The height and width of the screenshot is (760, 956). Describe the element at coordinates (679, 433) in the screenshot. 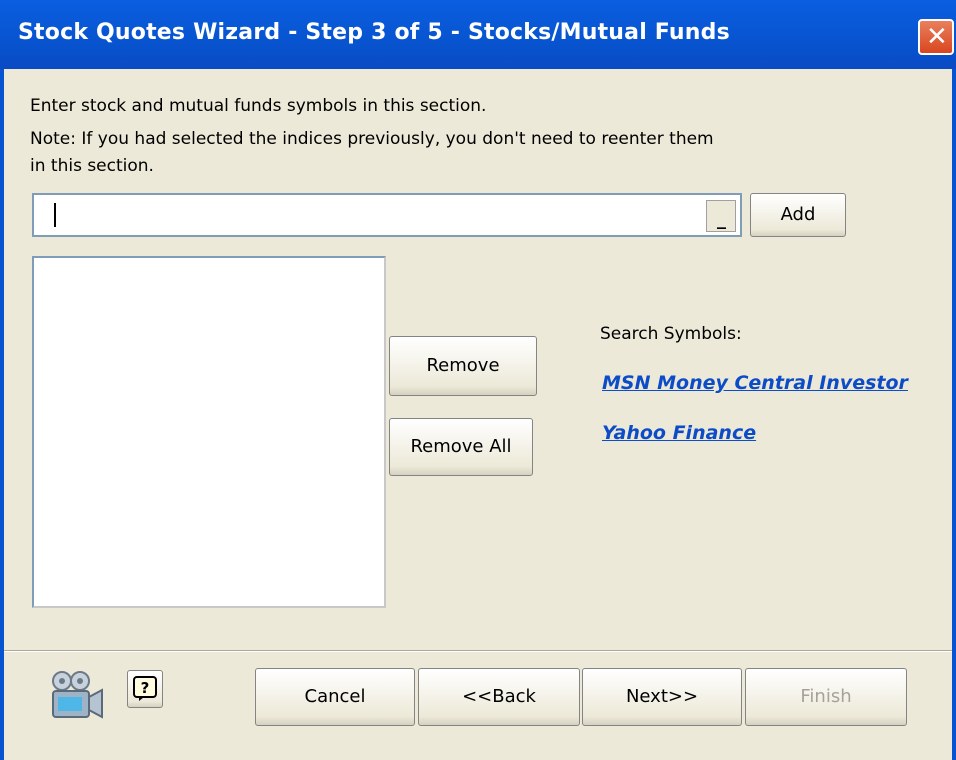

I see `yahoo-finance-link: Yahoo Finance` at that location.